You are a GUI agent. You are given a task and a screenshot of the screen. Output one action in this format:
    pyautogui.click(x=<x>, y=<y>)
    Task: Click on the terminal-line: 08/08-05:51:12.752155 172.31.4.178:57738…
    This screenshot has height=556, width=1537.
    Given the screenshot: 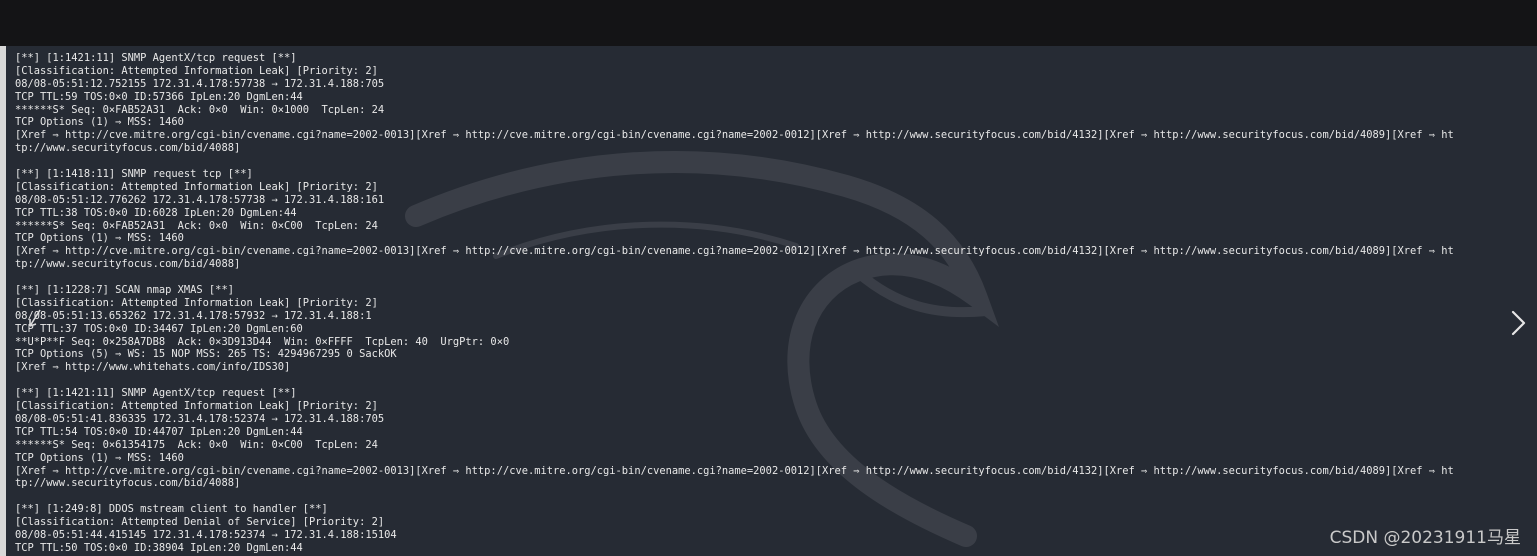 What is the action you would take?
    pyautogui.click(x=200, y=83)
    